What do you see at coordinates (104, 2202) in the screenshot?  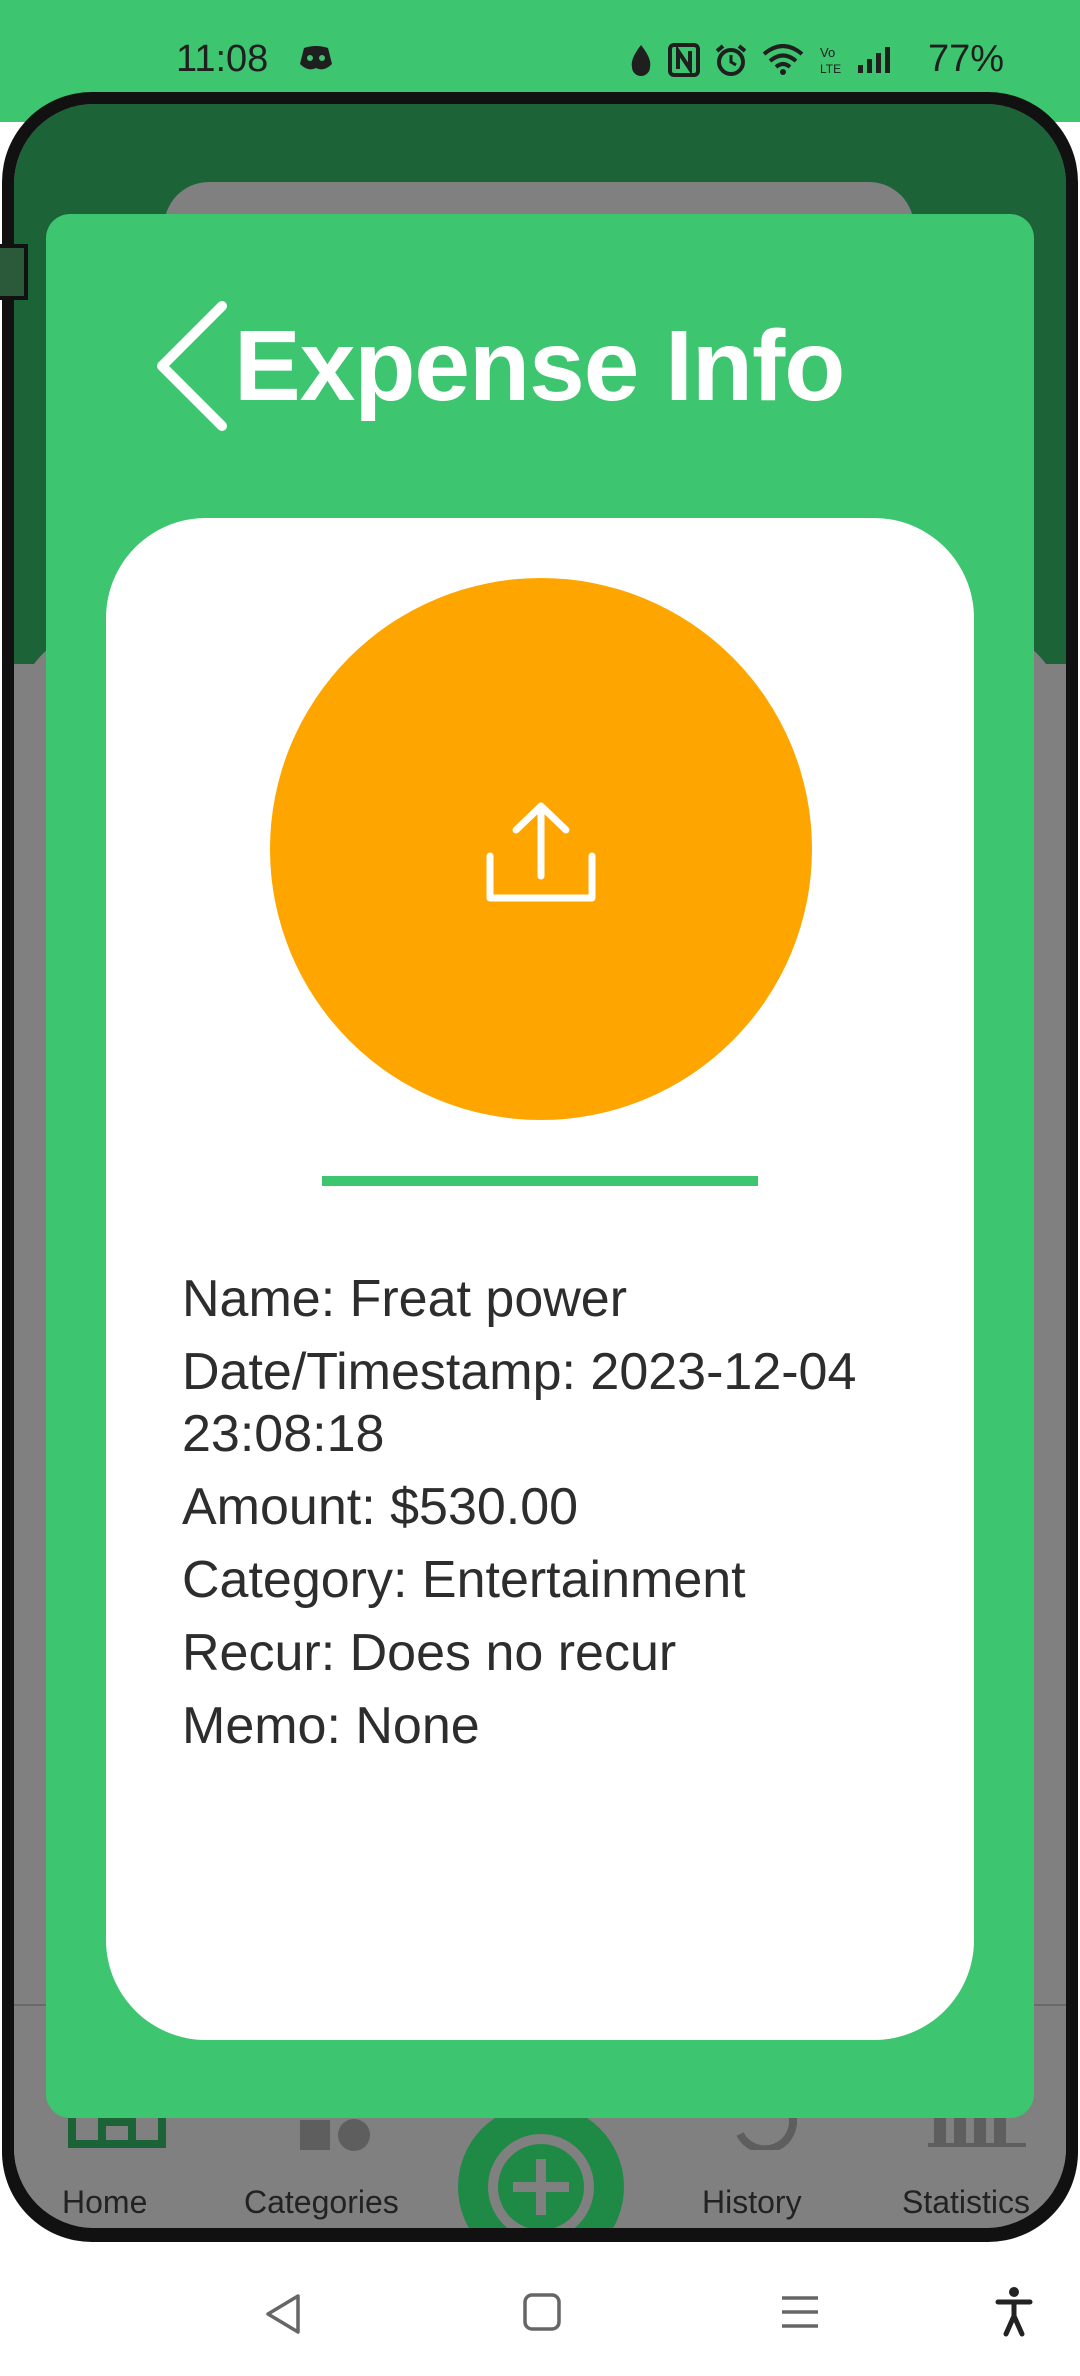 I see `nav-home-label: Home` at bounding box center [104, 2202].